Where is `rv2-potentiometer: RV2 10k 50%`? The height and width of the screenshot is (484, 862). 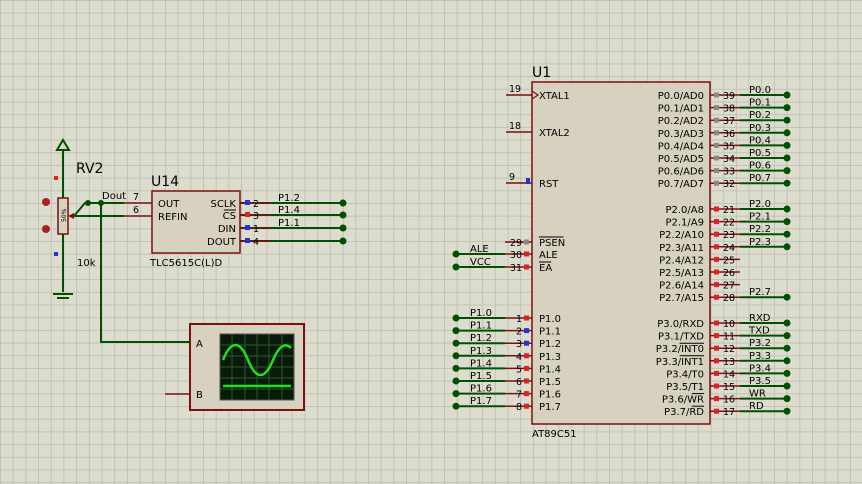 rv2-potentiometer: RV2 10k 50% is located at coordinates (72, 218).